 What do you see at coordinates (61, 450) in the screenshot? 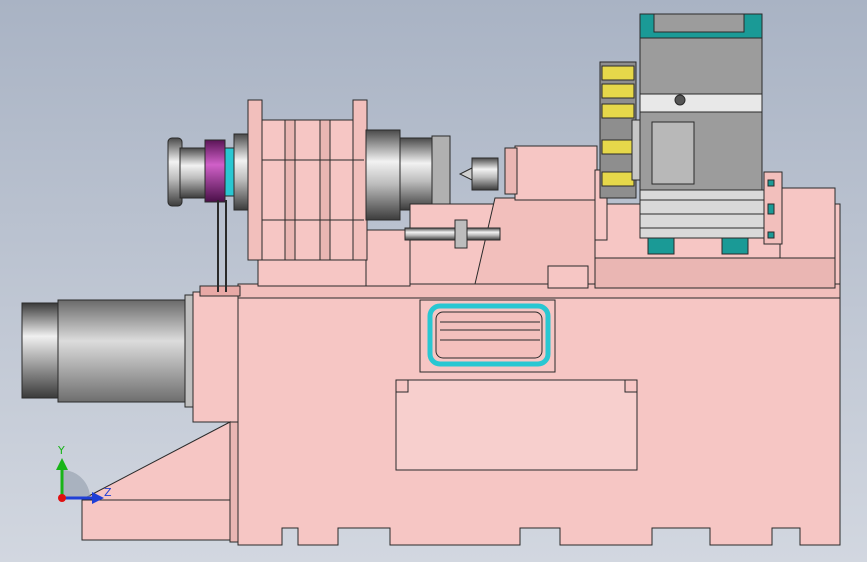
I see `y-axis-label: Y` at bounding box center [61, 450].